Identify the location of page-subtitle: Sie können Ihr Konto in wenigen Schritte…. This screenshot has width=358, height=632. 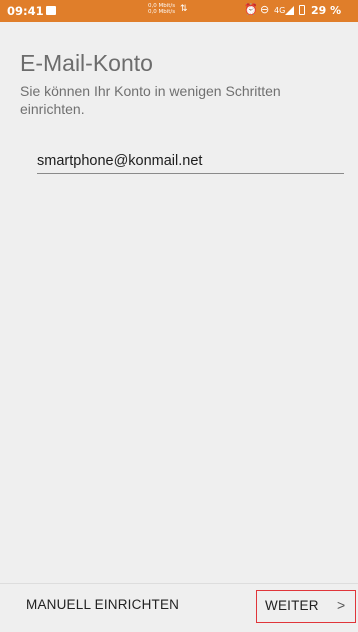
(150, 100).